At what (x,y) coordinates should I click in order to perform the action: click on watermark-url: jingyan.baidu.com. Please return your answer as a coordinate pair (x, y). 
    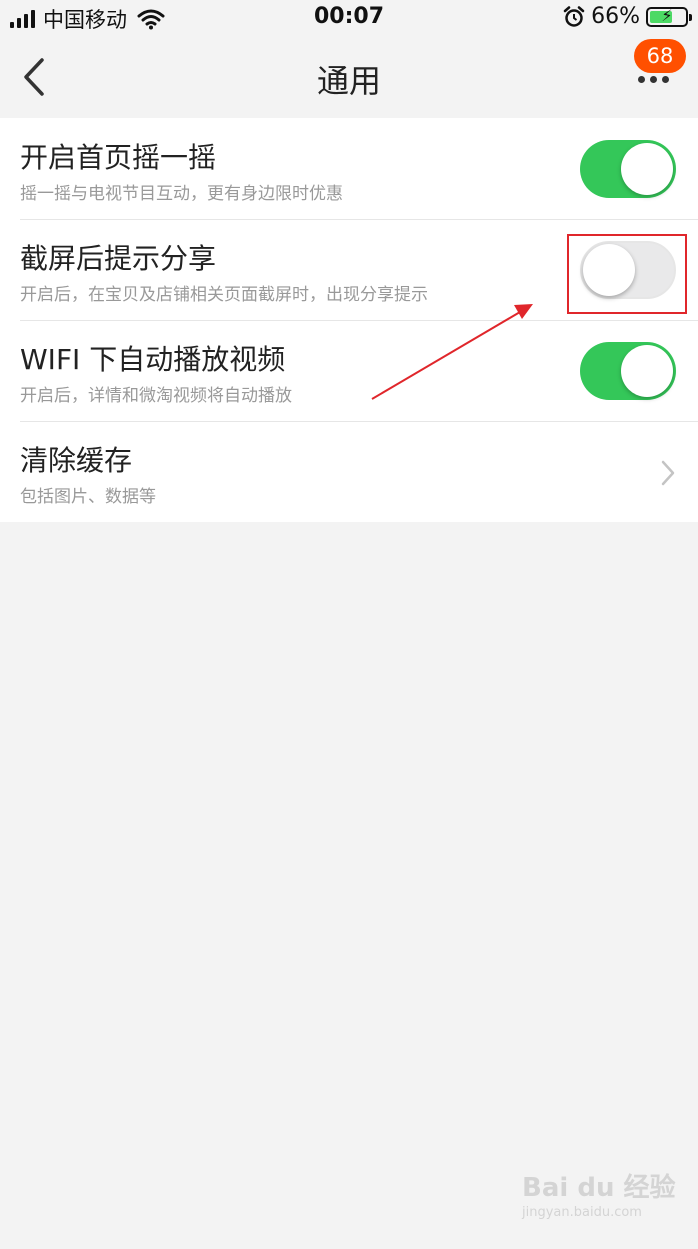
    Looking at the image, I should click on (582, 1212).